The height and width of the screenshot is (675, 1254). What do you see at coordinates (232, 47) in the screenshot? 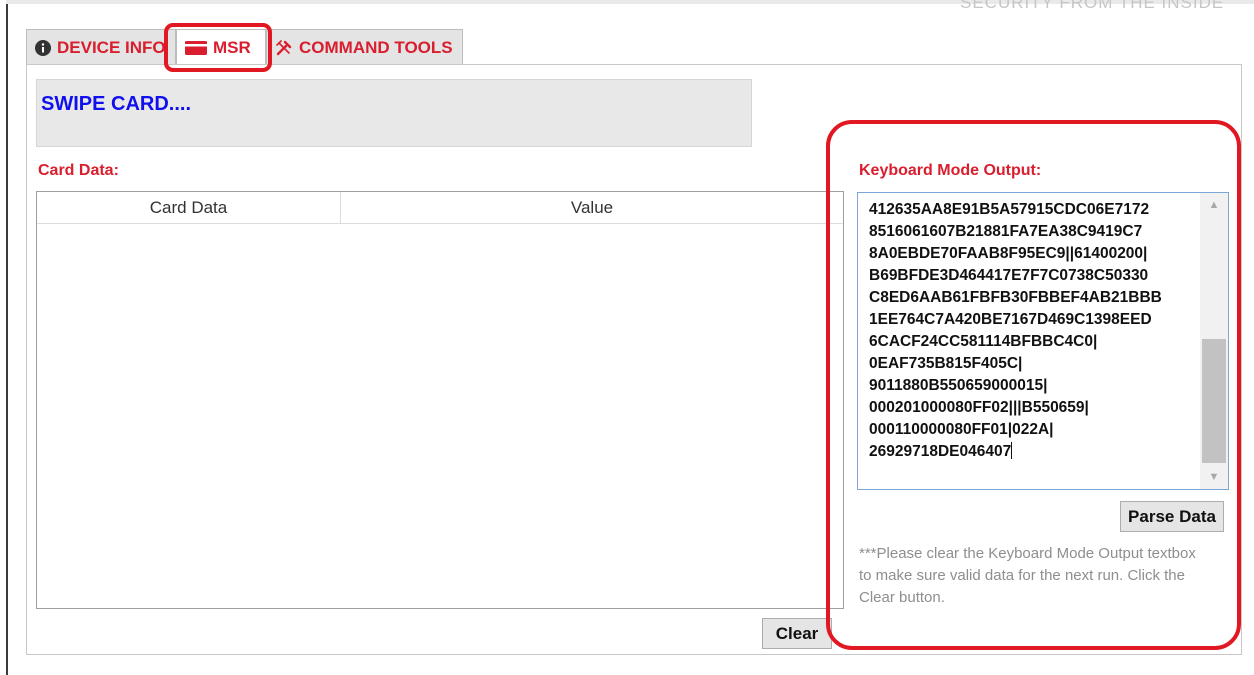
I see `tab-label: MSR` at bounding box center [232, 47].